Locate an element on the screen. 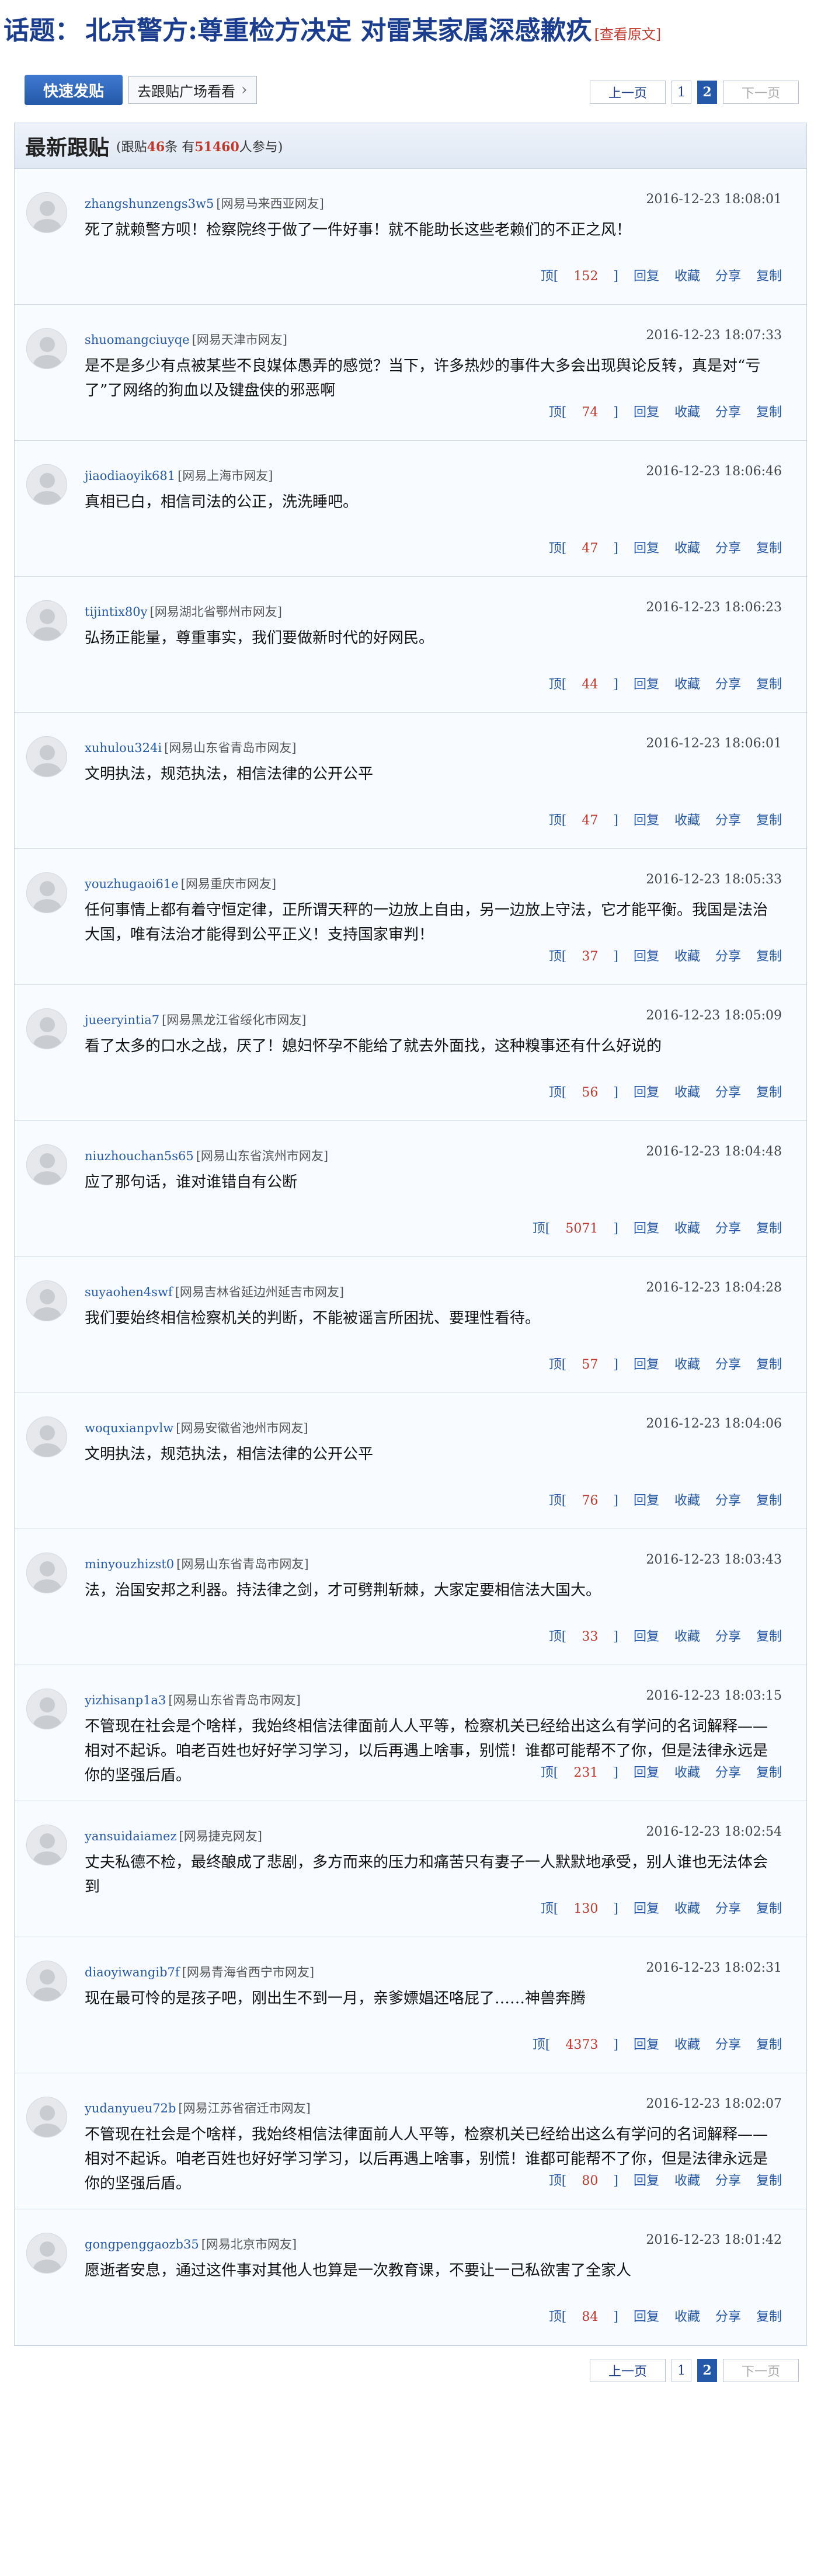 The height and width of the screenshot is (2576, 821). upvote-button: 顶[4373] is located at coordinates (567, 2043).